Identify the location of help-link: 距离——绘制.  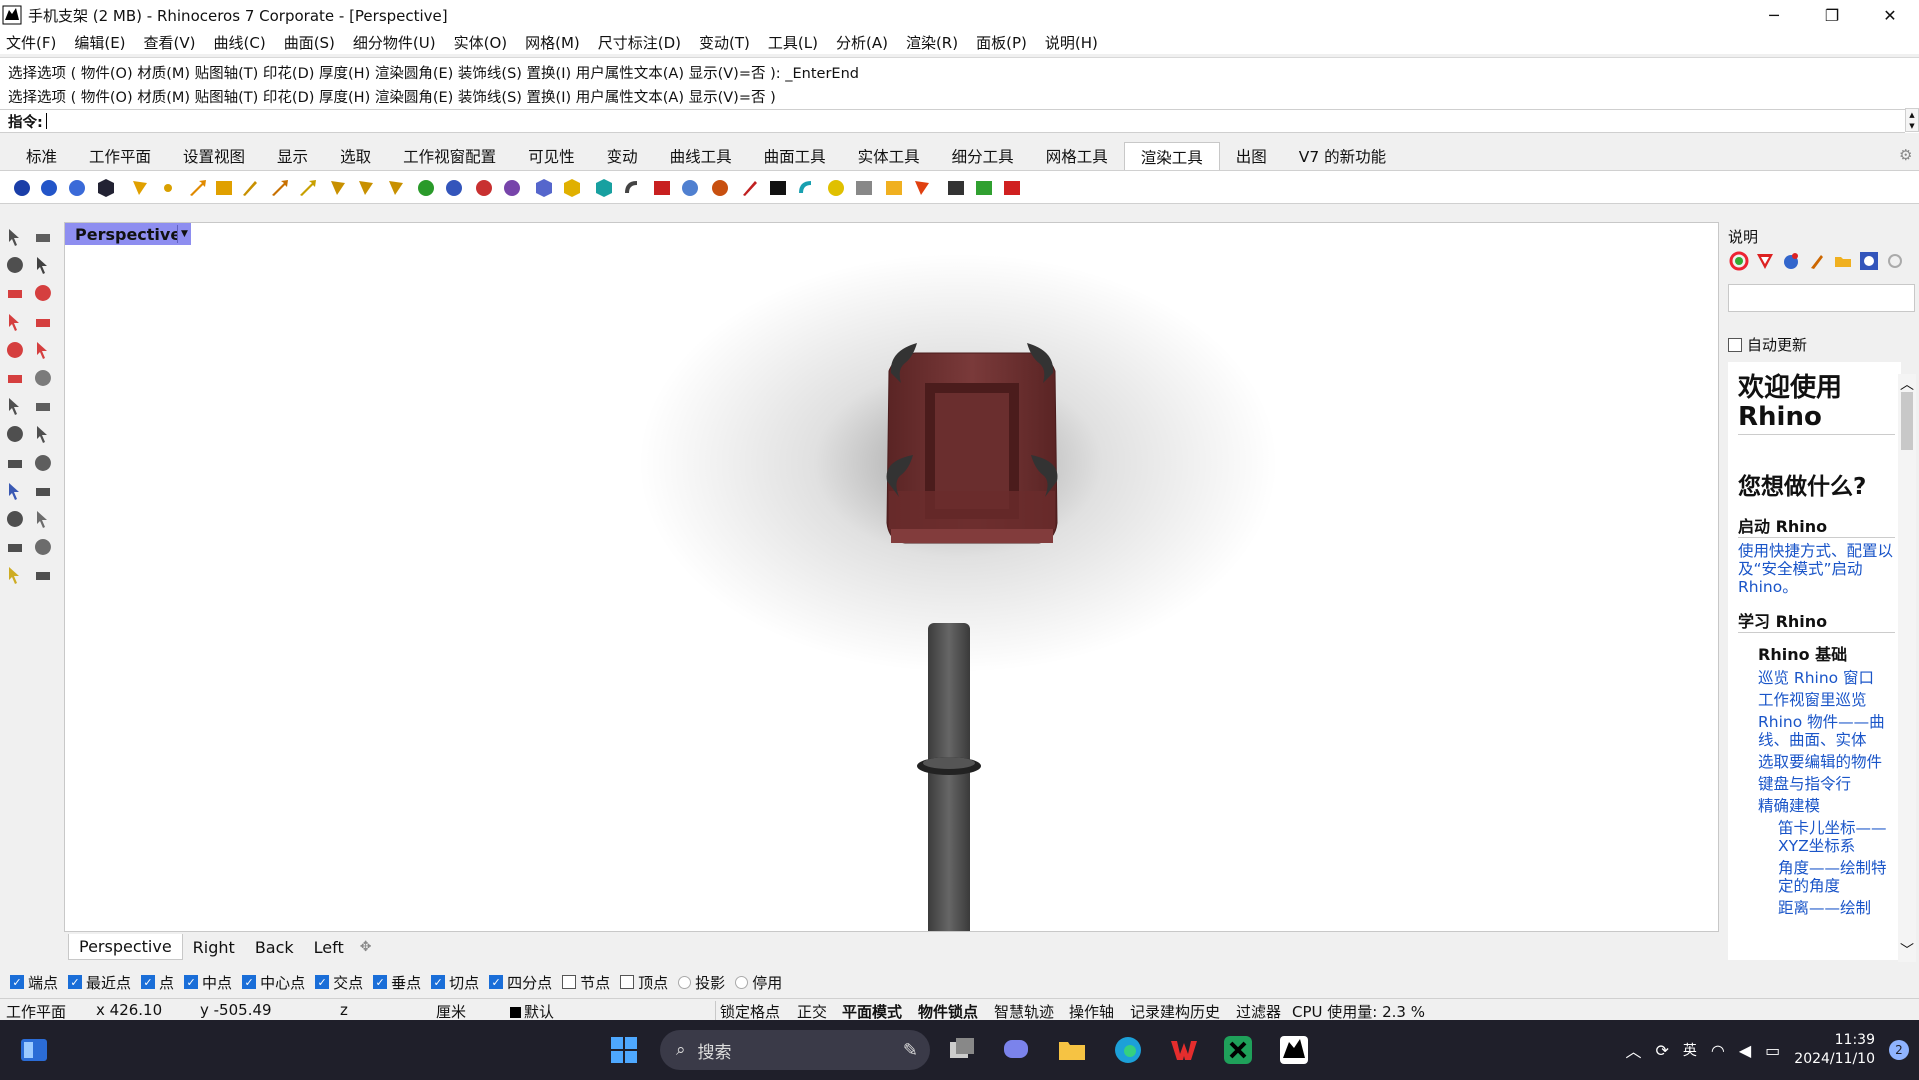
(1816, 908).